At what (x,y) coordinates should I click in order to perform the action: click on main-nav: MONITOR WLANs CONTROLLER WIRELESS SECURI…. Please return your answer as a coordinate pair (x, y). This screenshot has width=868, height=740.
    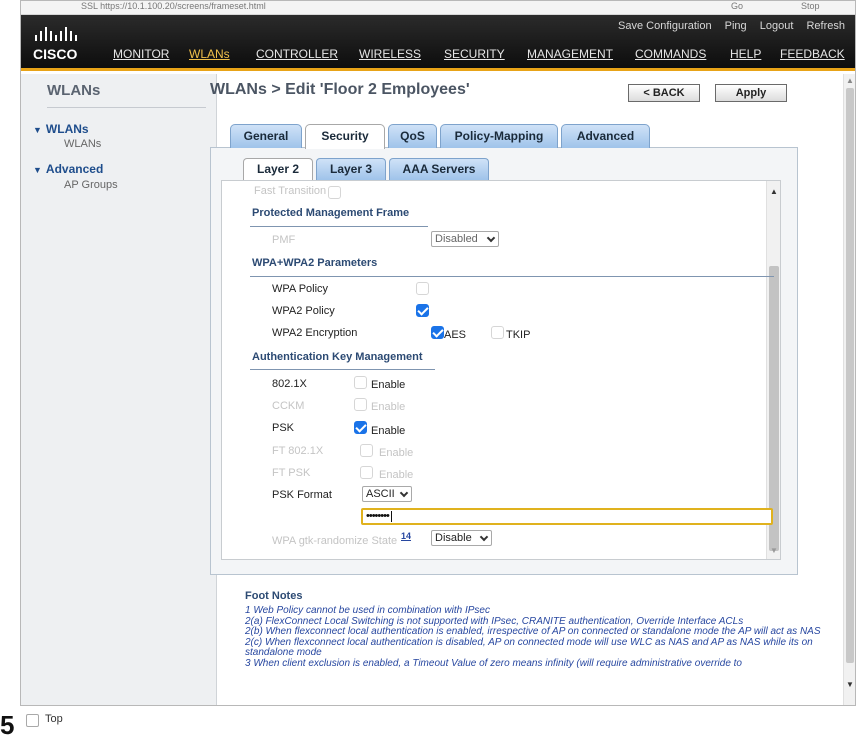
    Looking at the image, I should click on (484, 57).